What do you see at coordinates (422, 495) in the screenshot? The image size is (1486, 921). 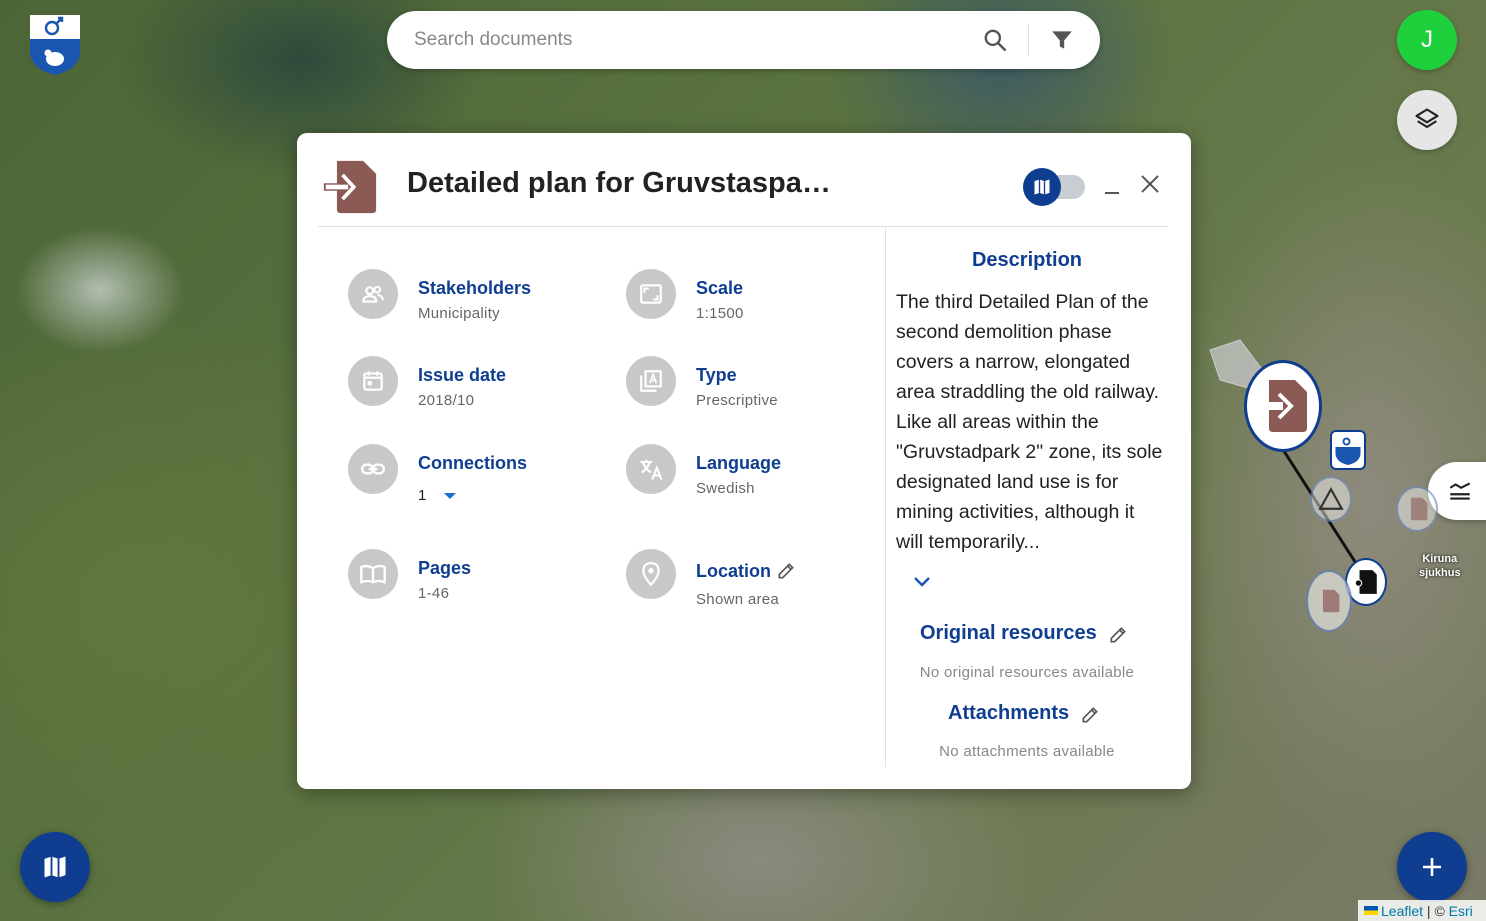 I see `connections-count: 1` at bounding box center [422, 495].